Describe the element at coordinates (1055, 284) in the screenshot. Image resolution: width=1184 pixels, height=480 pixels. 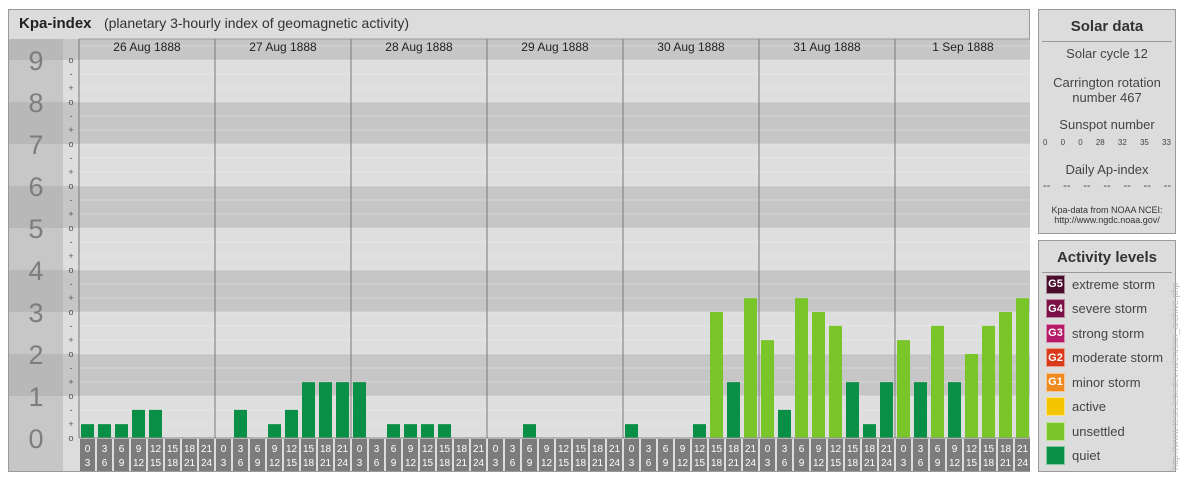
I see `activity-level-swatch: G5` at that location.